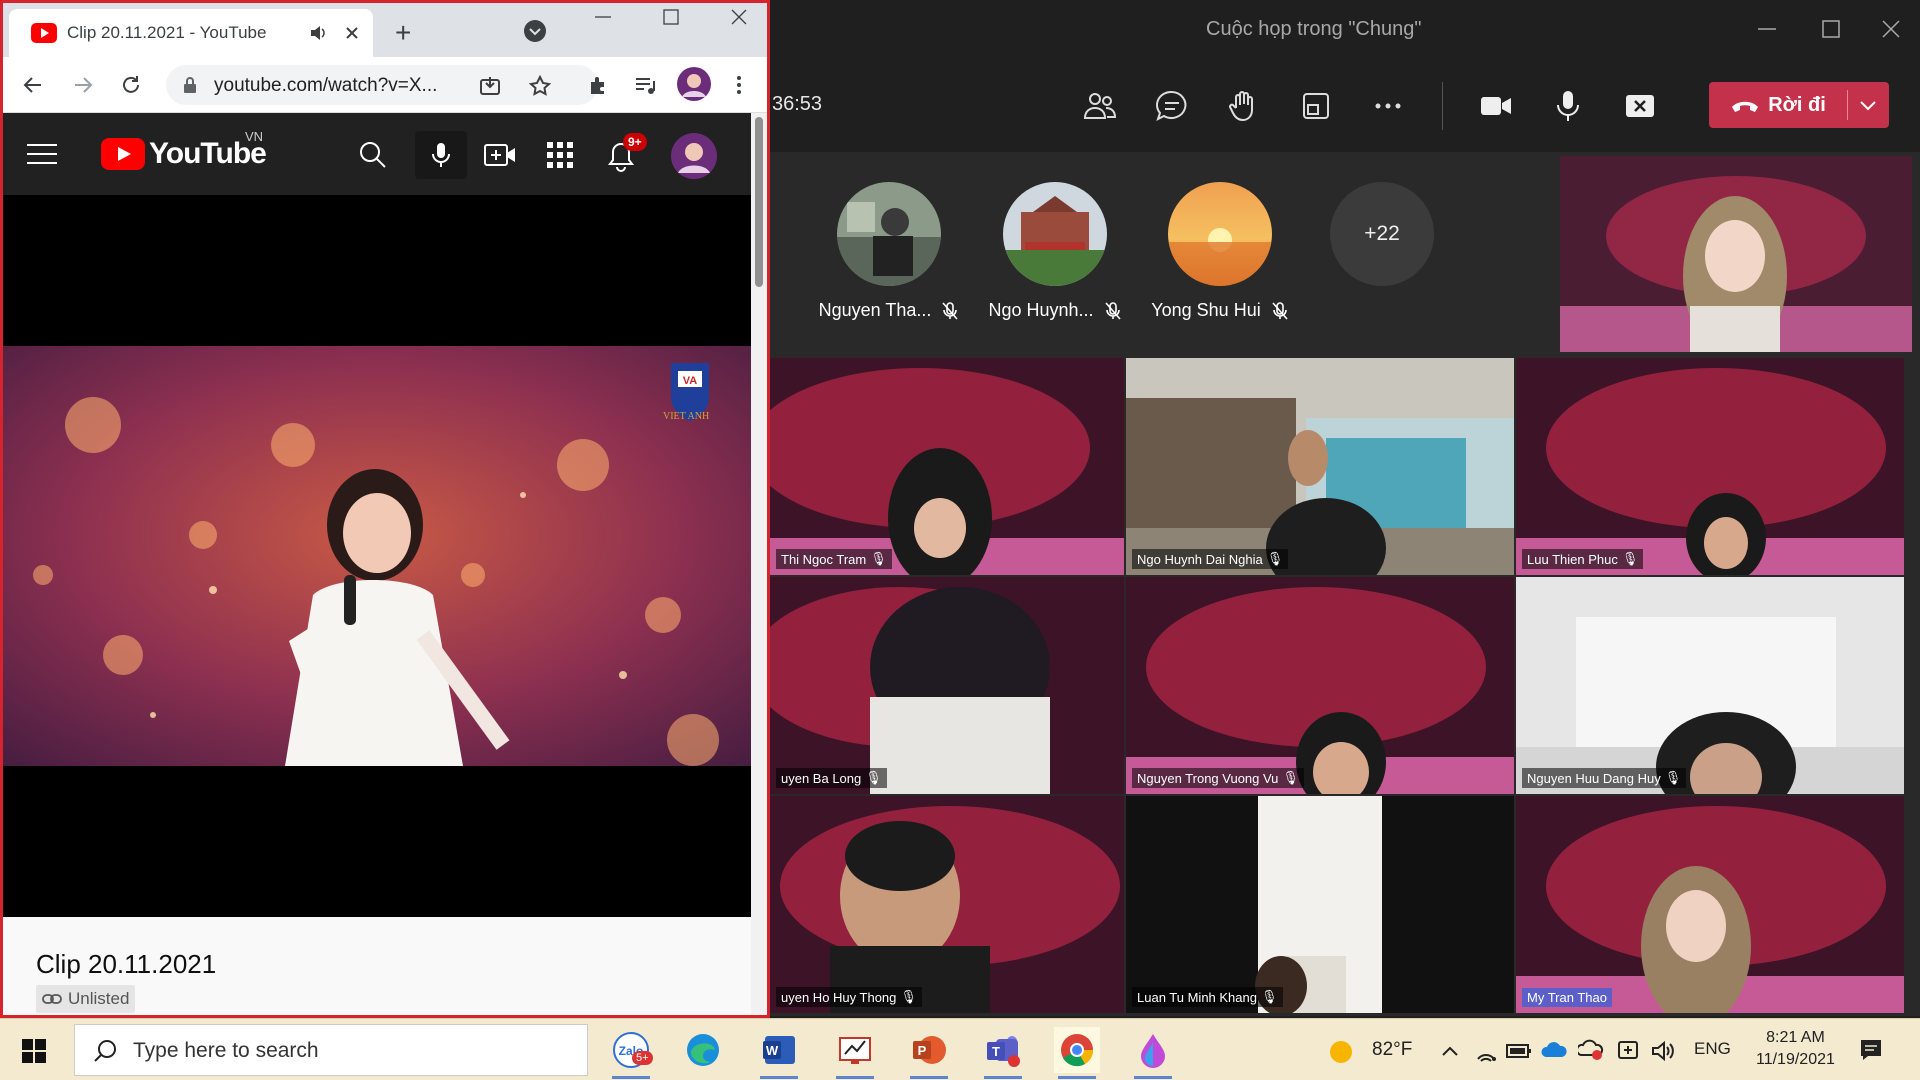 This screenshot has width=1920, height=1080. Describe the element at coordinates (190, 85) in the screenshot. I see `lock-icon` at that location.